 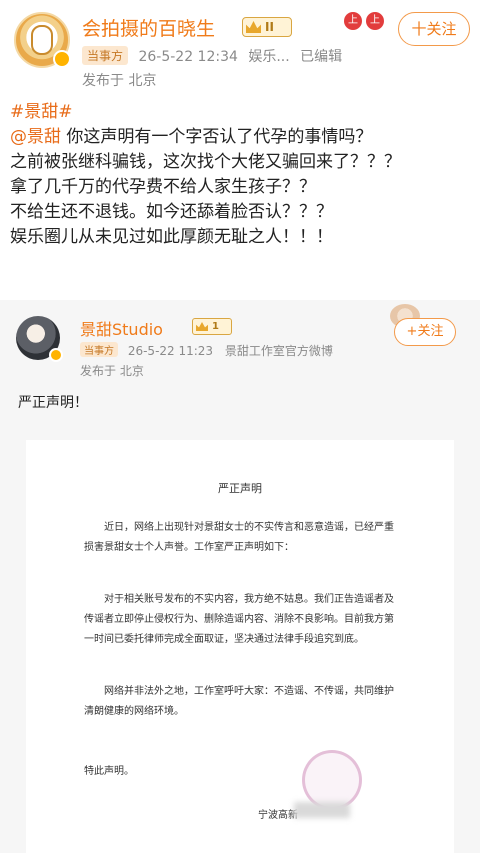 I want to click on quoted-follow-button: +关注, so click(x=425, y=332).